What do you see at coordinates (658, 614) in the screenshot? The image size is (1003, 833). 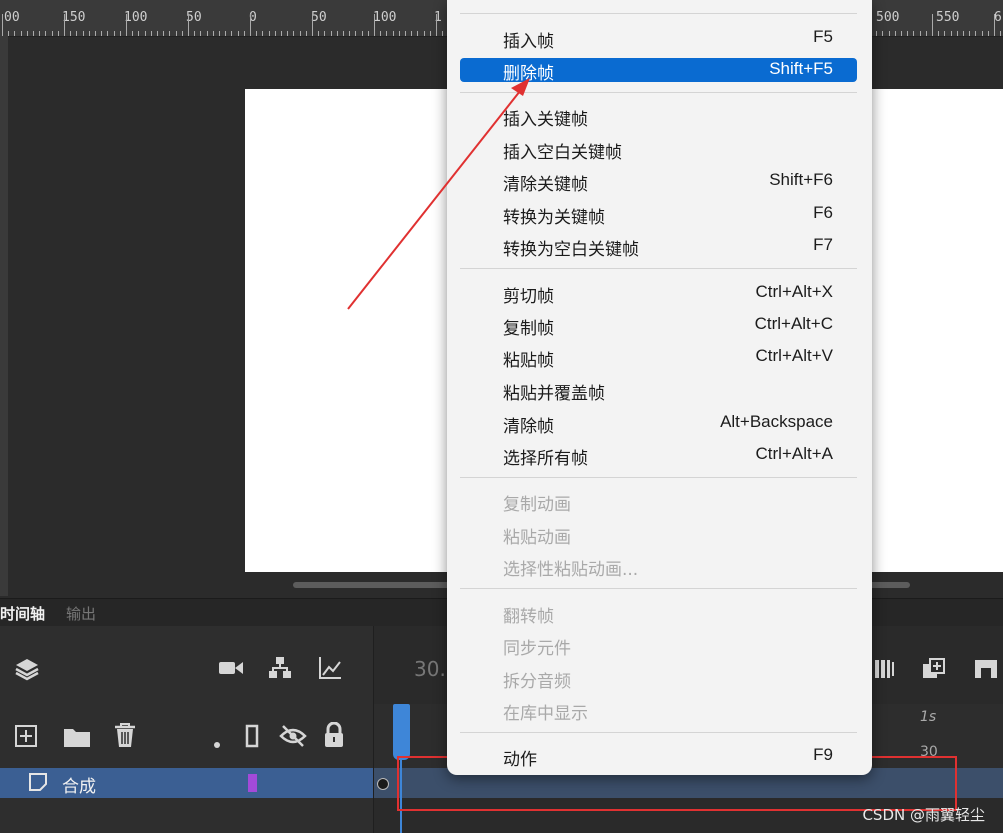 I see `menu-item-reverse-frames: 翻转帧` at bounding box center [658, 614].